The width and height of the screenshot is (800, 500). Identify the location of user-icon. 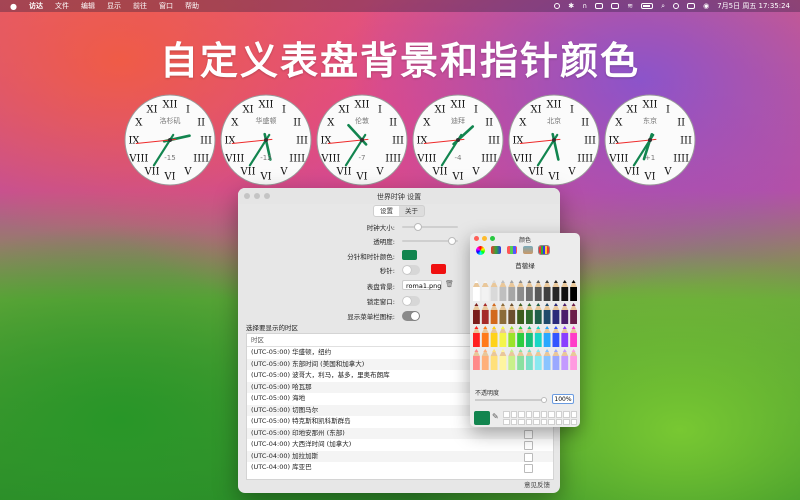
(676, 6).